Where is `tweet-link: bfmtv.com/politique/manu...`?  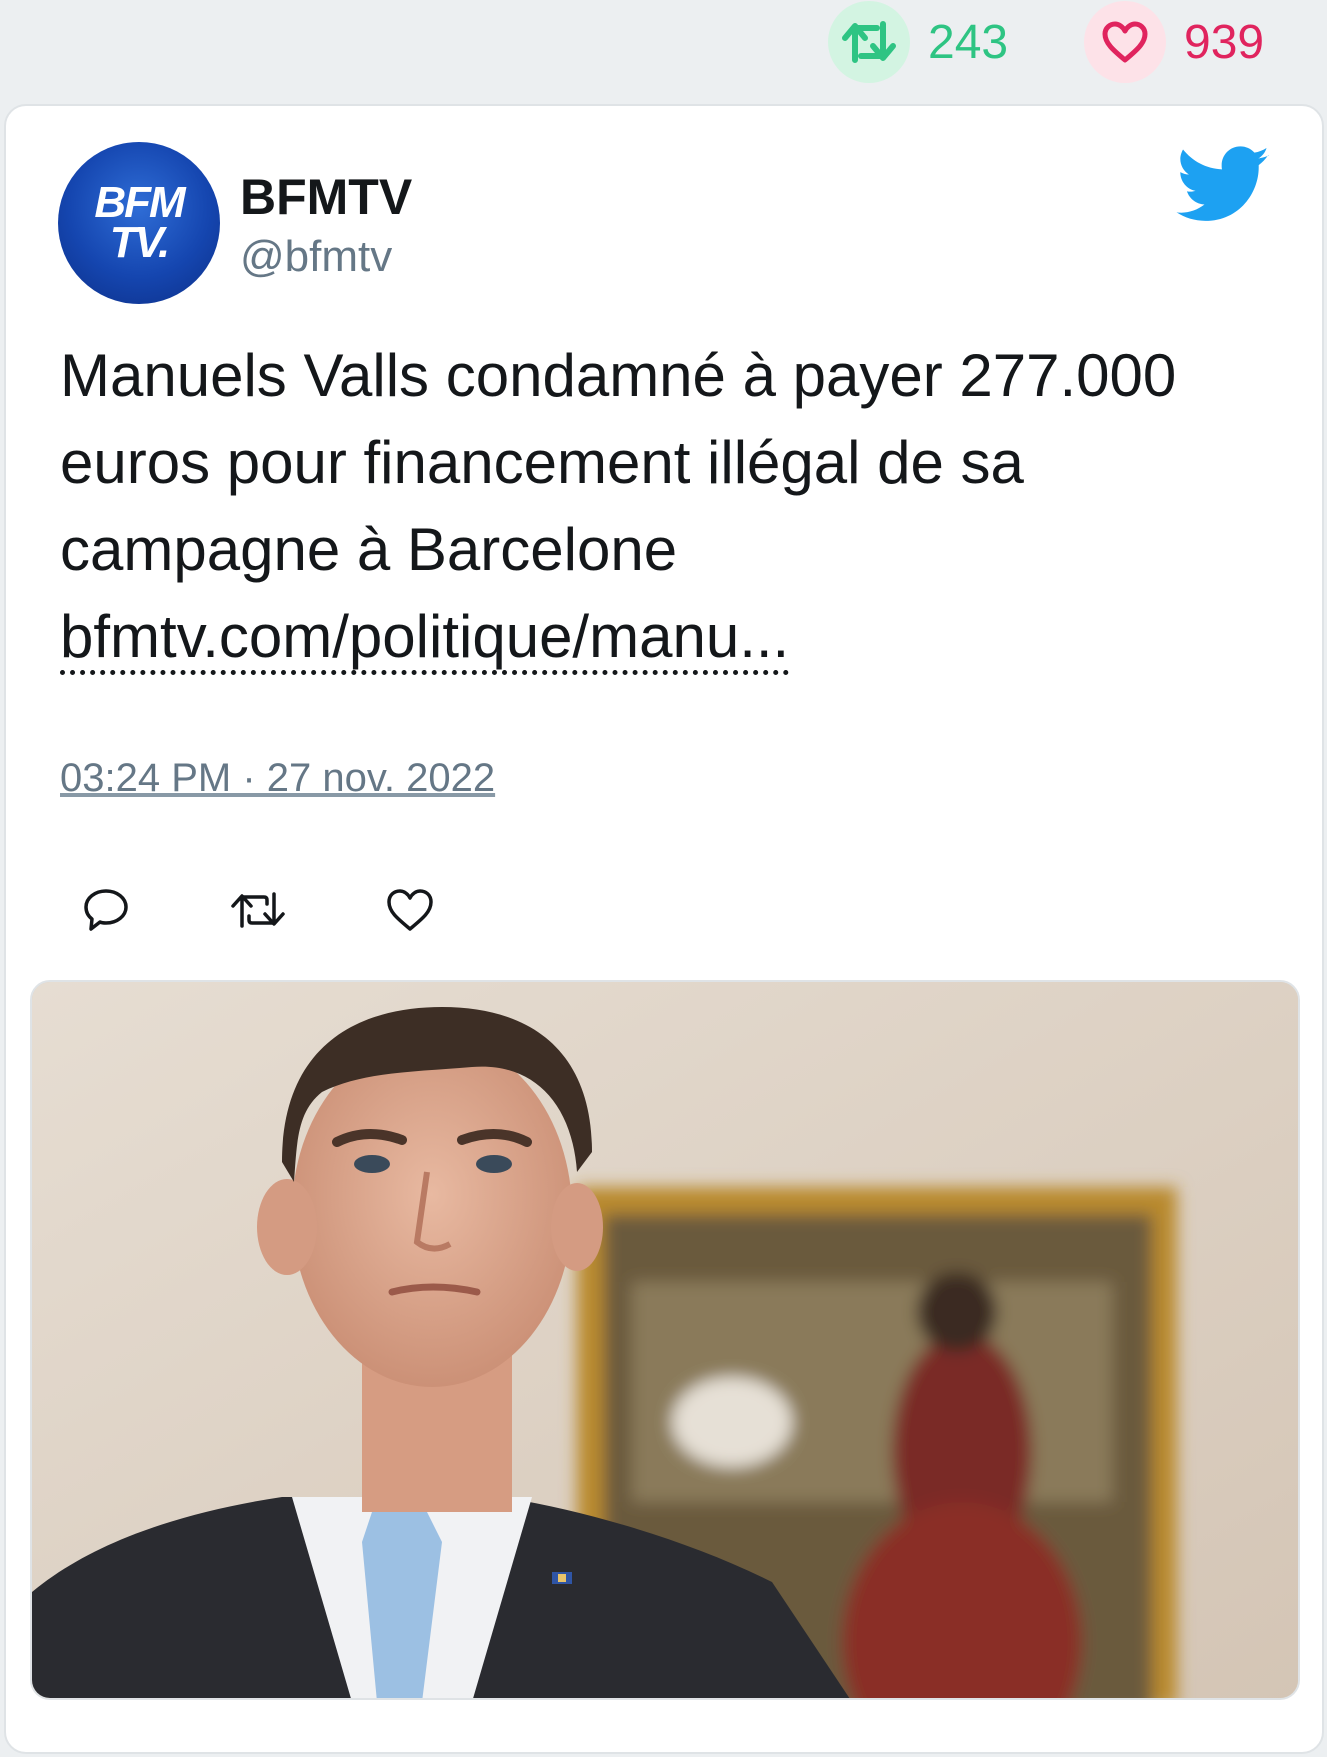 tweet-link: bfmtv.com/politique/manu... is located at coordinates (425, 639).